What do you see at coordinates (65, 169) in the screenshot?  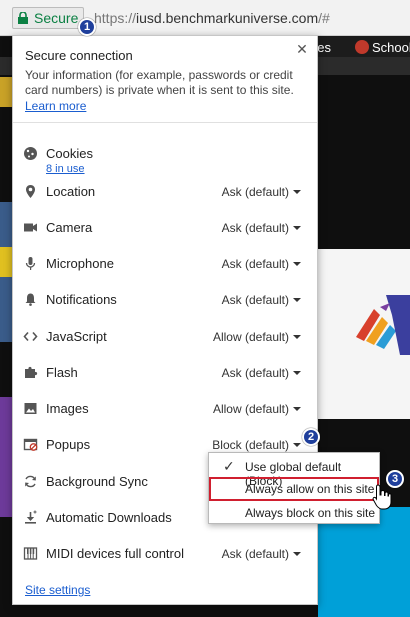 I see `cookies-in-use-link: 8 in use` at bounding box center [65, 169].